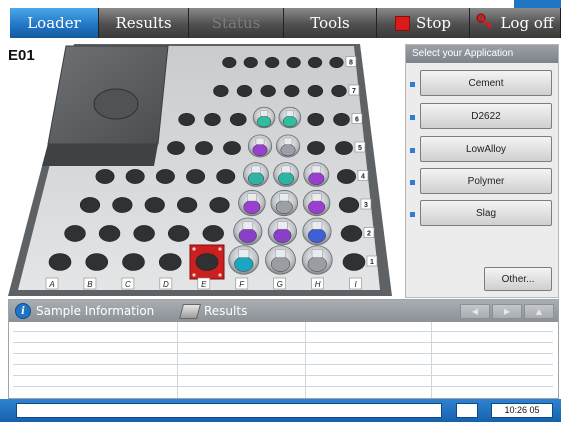  What do you see at coordinates (316, 174) in the screenshot?
I see `tray-position-h4` at bounding box center [316, 174].